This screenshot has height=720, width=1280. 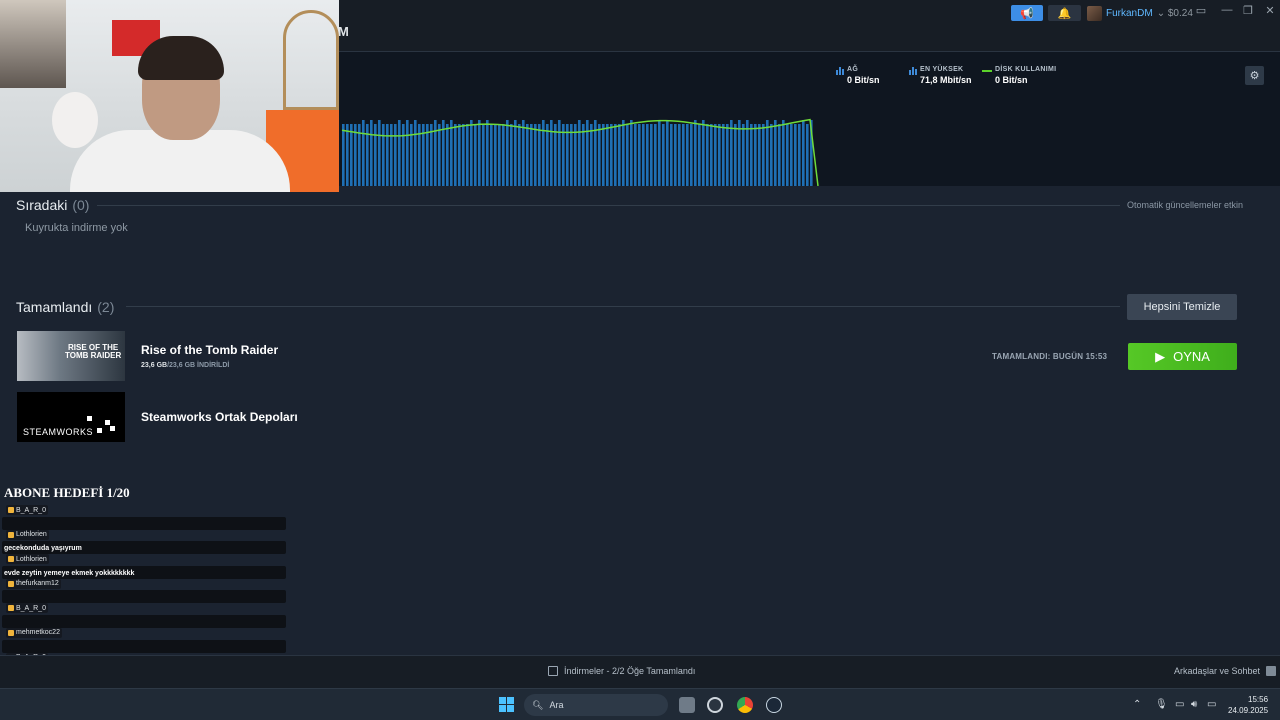 What do you see at coordinates (1248, 710) in the screenshot?
I see `clock-date: 24.09.2025` at bounding box center [1248, 710].